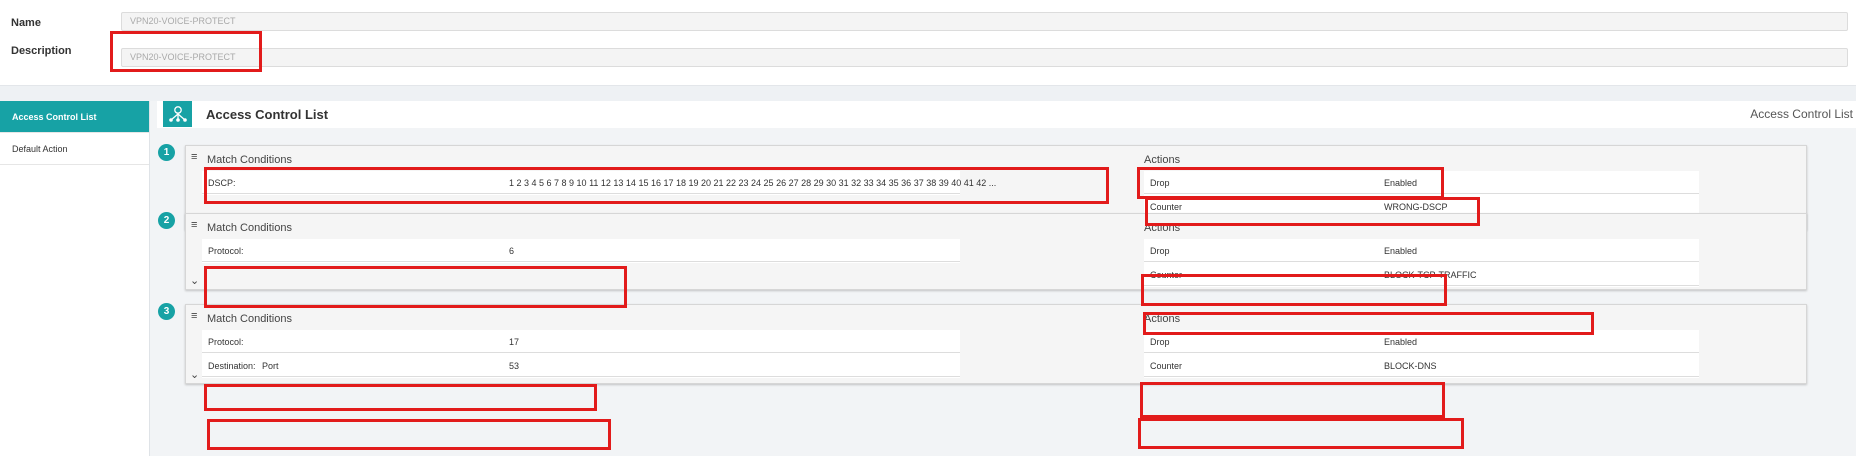 This screenshot has height=456, width=1856. I want to click on sidebar-item-access-control-list: Access Control List, so click(74, 117).